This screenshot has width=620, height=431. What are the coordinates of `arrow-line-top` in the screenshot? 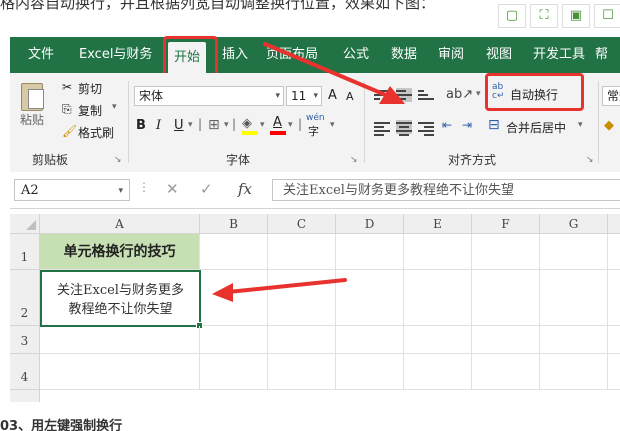 It's located at (326, 70).